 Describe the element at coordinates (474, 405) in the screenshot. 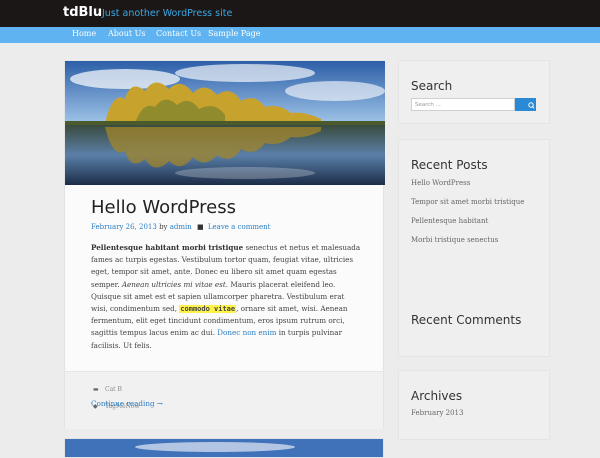

I see `archives-widget: Archives February 2013` at that location.